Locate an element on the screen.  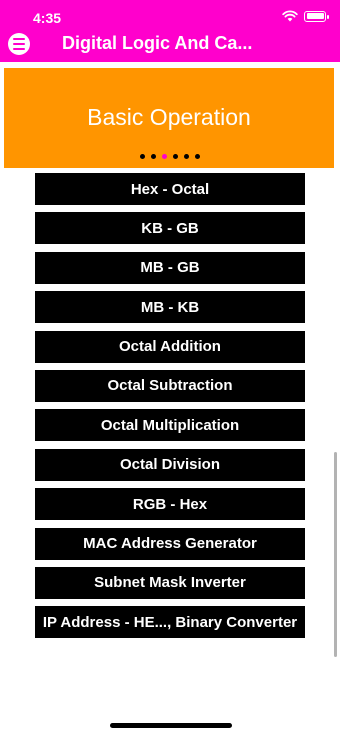
battery-icon is located at coordinates (316, 16).